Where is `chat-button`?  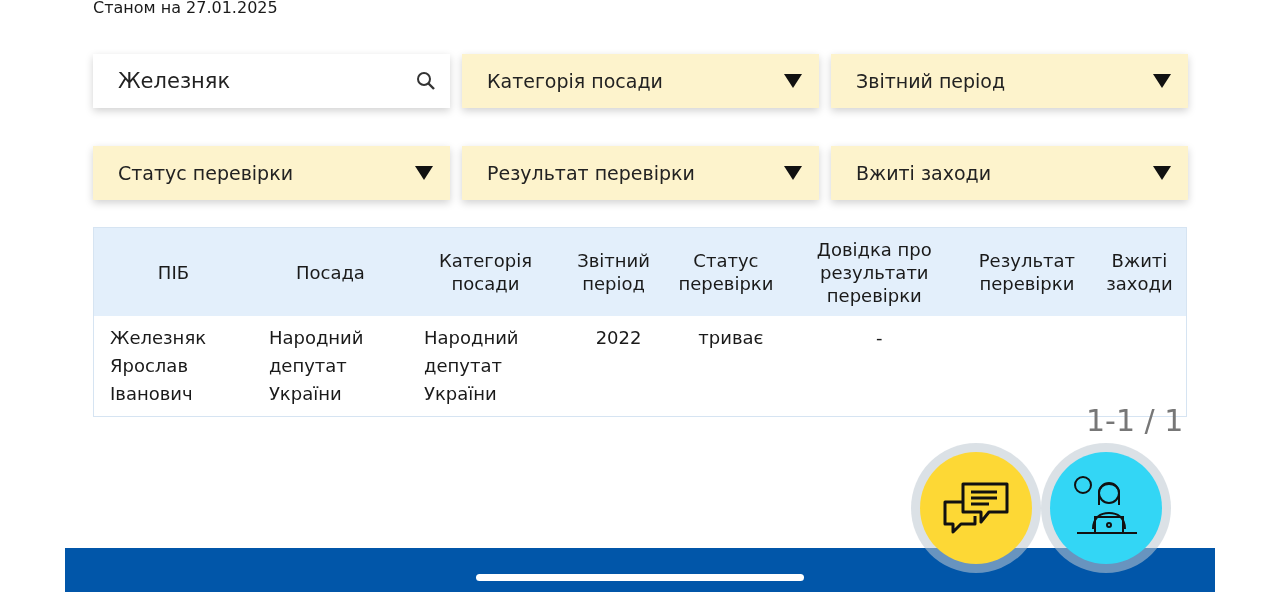 chat-button is located at coordinates (976, 508).